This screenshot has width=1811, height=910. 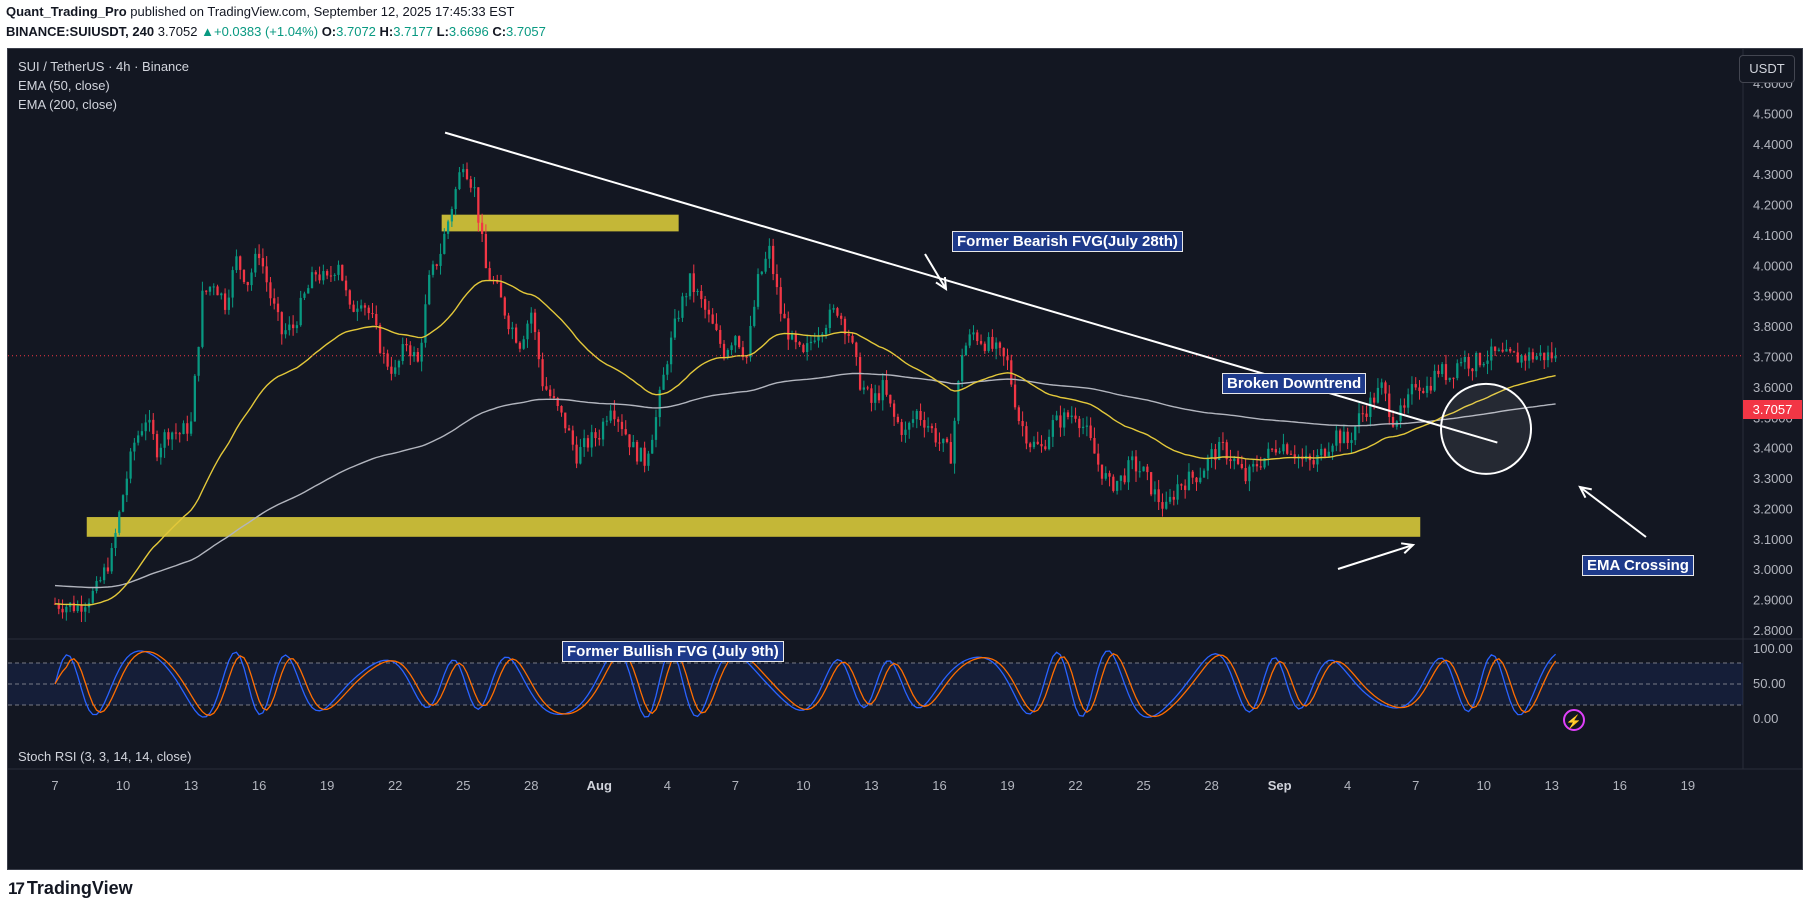 I want to click on price-tick-label: 3.7000, so click(x=1773, y=357).